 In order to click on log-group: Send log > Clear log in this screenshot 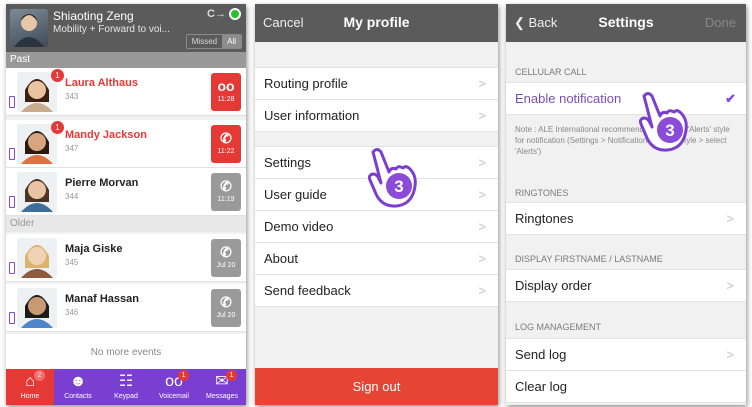, I will do `click(626, 370)`.